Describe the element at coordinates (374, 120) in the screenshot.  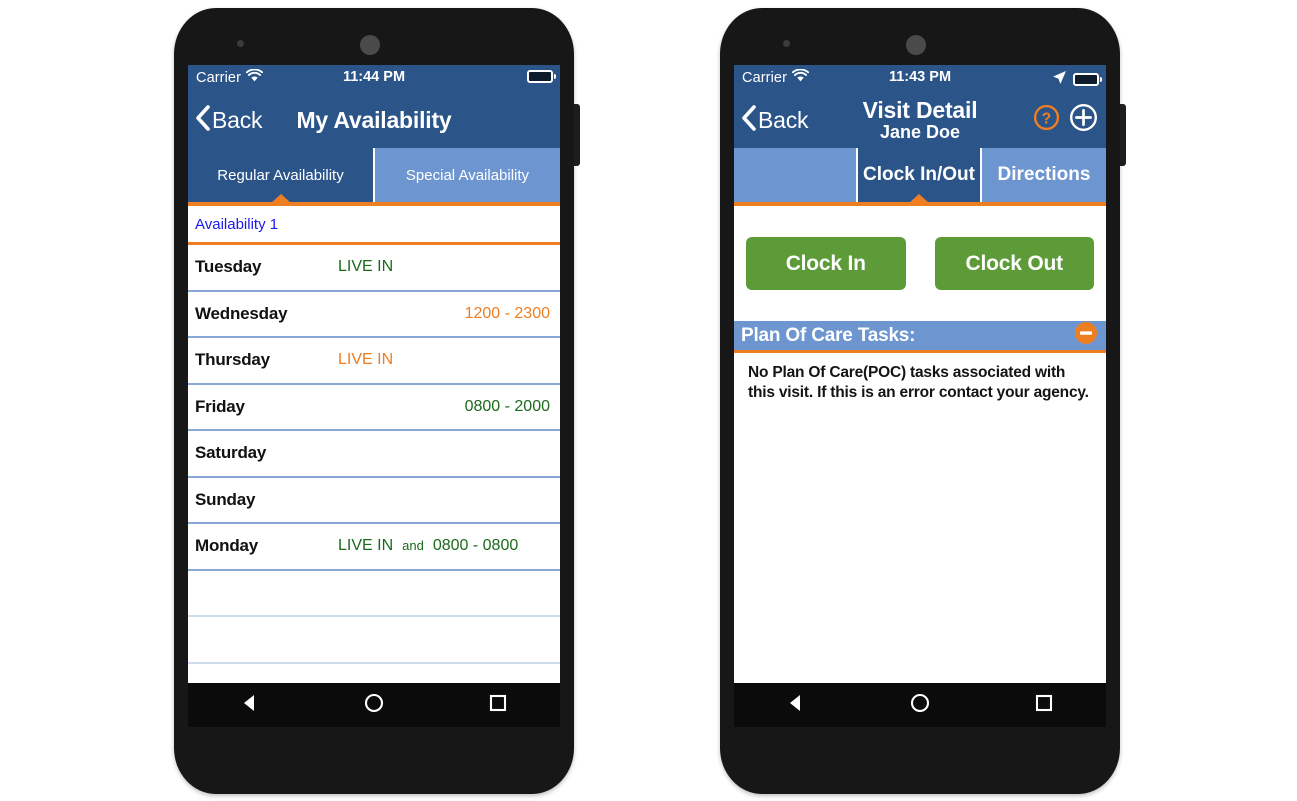
I see `app-header-left: Back My Availability` at that location.